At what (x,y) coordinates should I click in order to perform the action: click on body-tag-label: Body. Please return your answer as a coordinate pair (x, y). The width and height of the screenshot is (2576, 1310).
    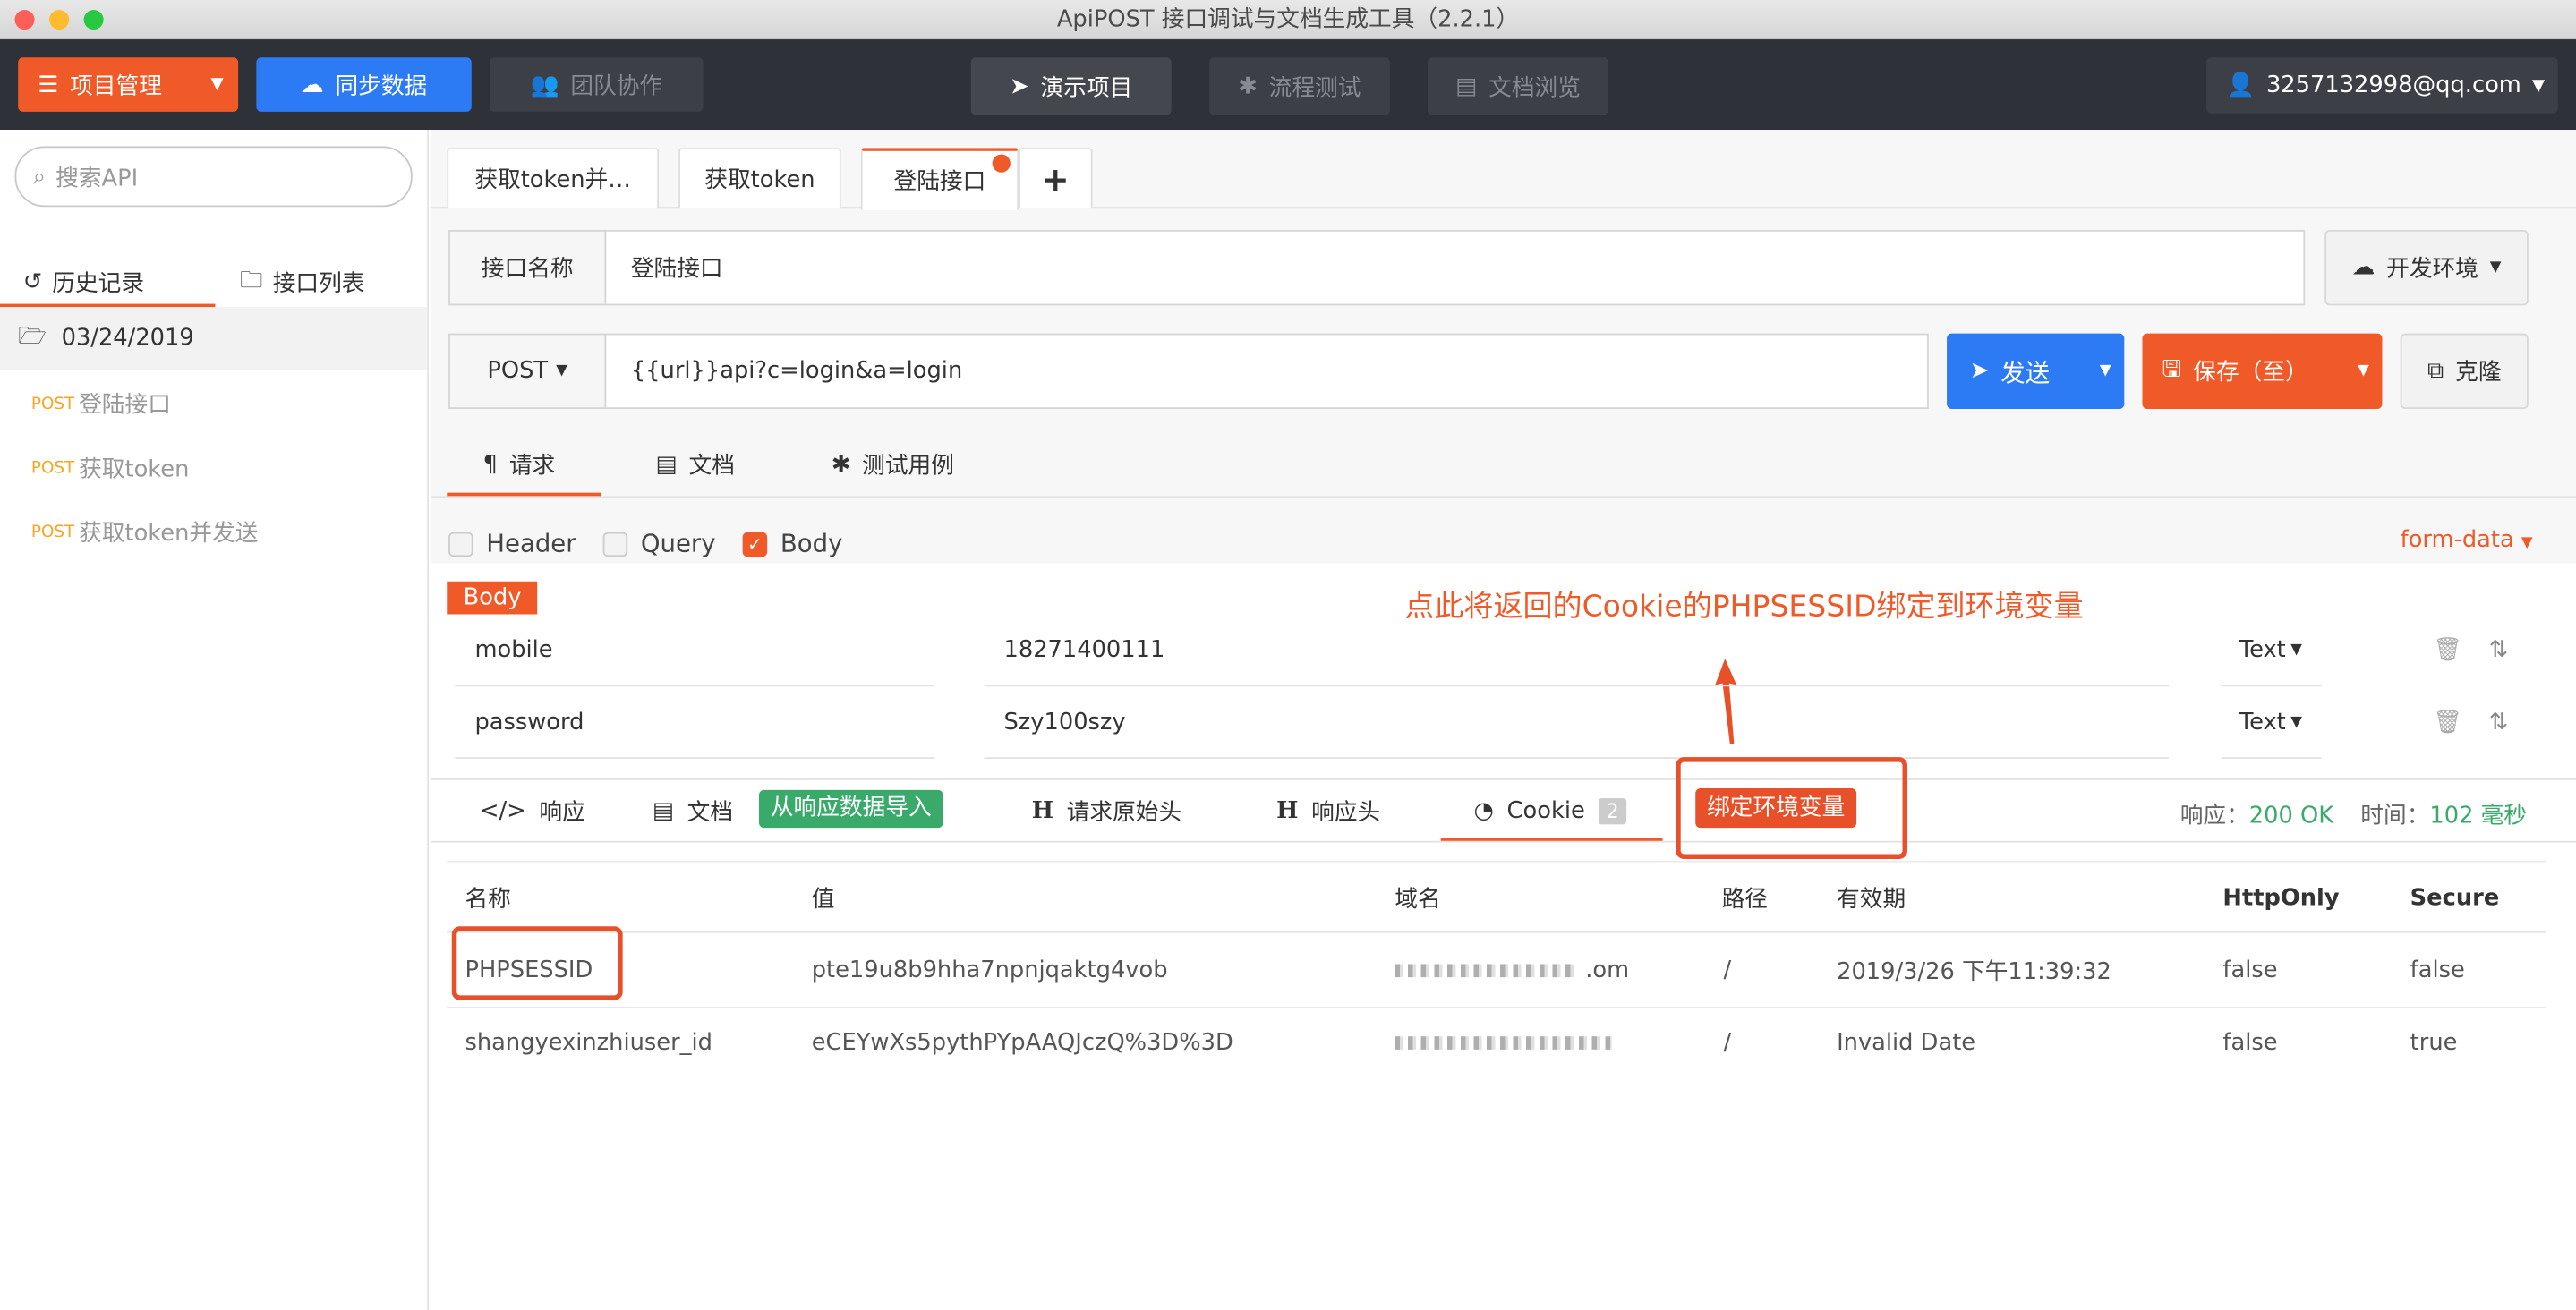
    Looking at the image, I should click on (492, 598).